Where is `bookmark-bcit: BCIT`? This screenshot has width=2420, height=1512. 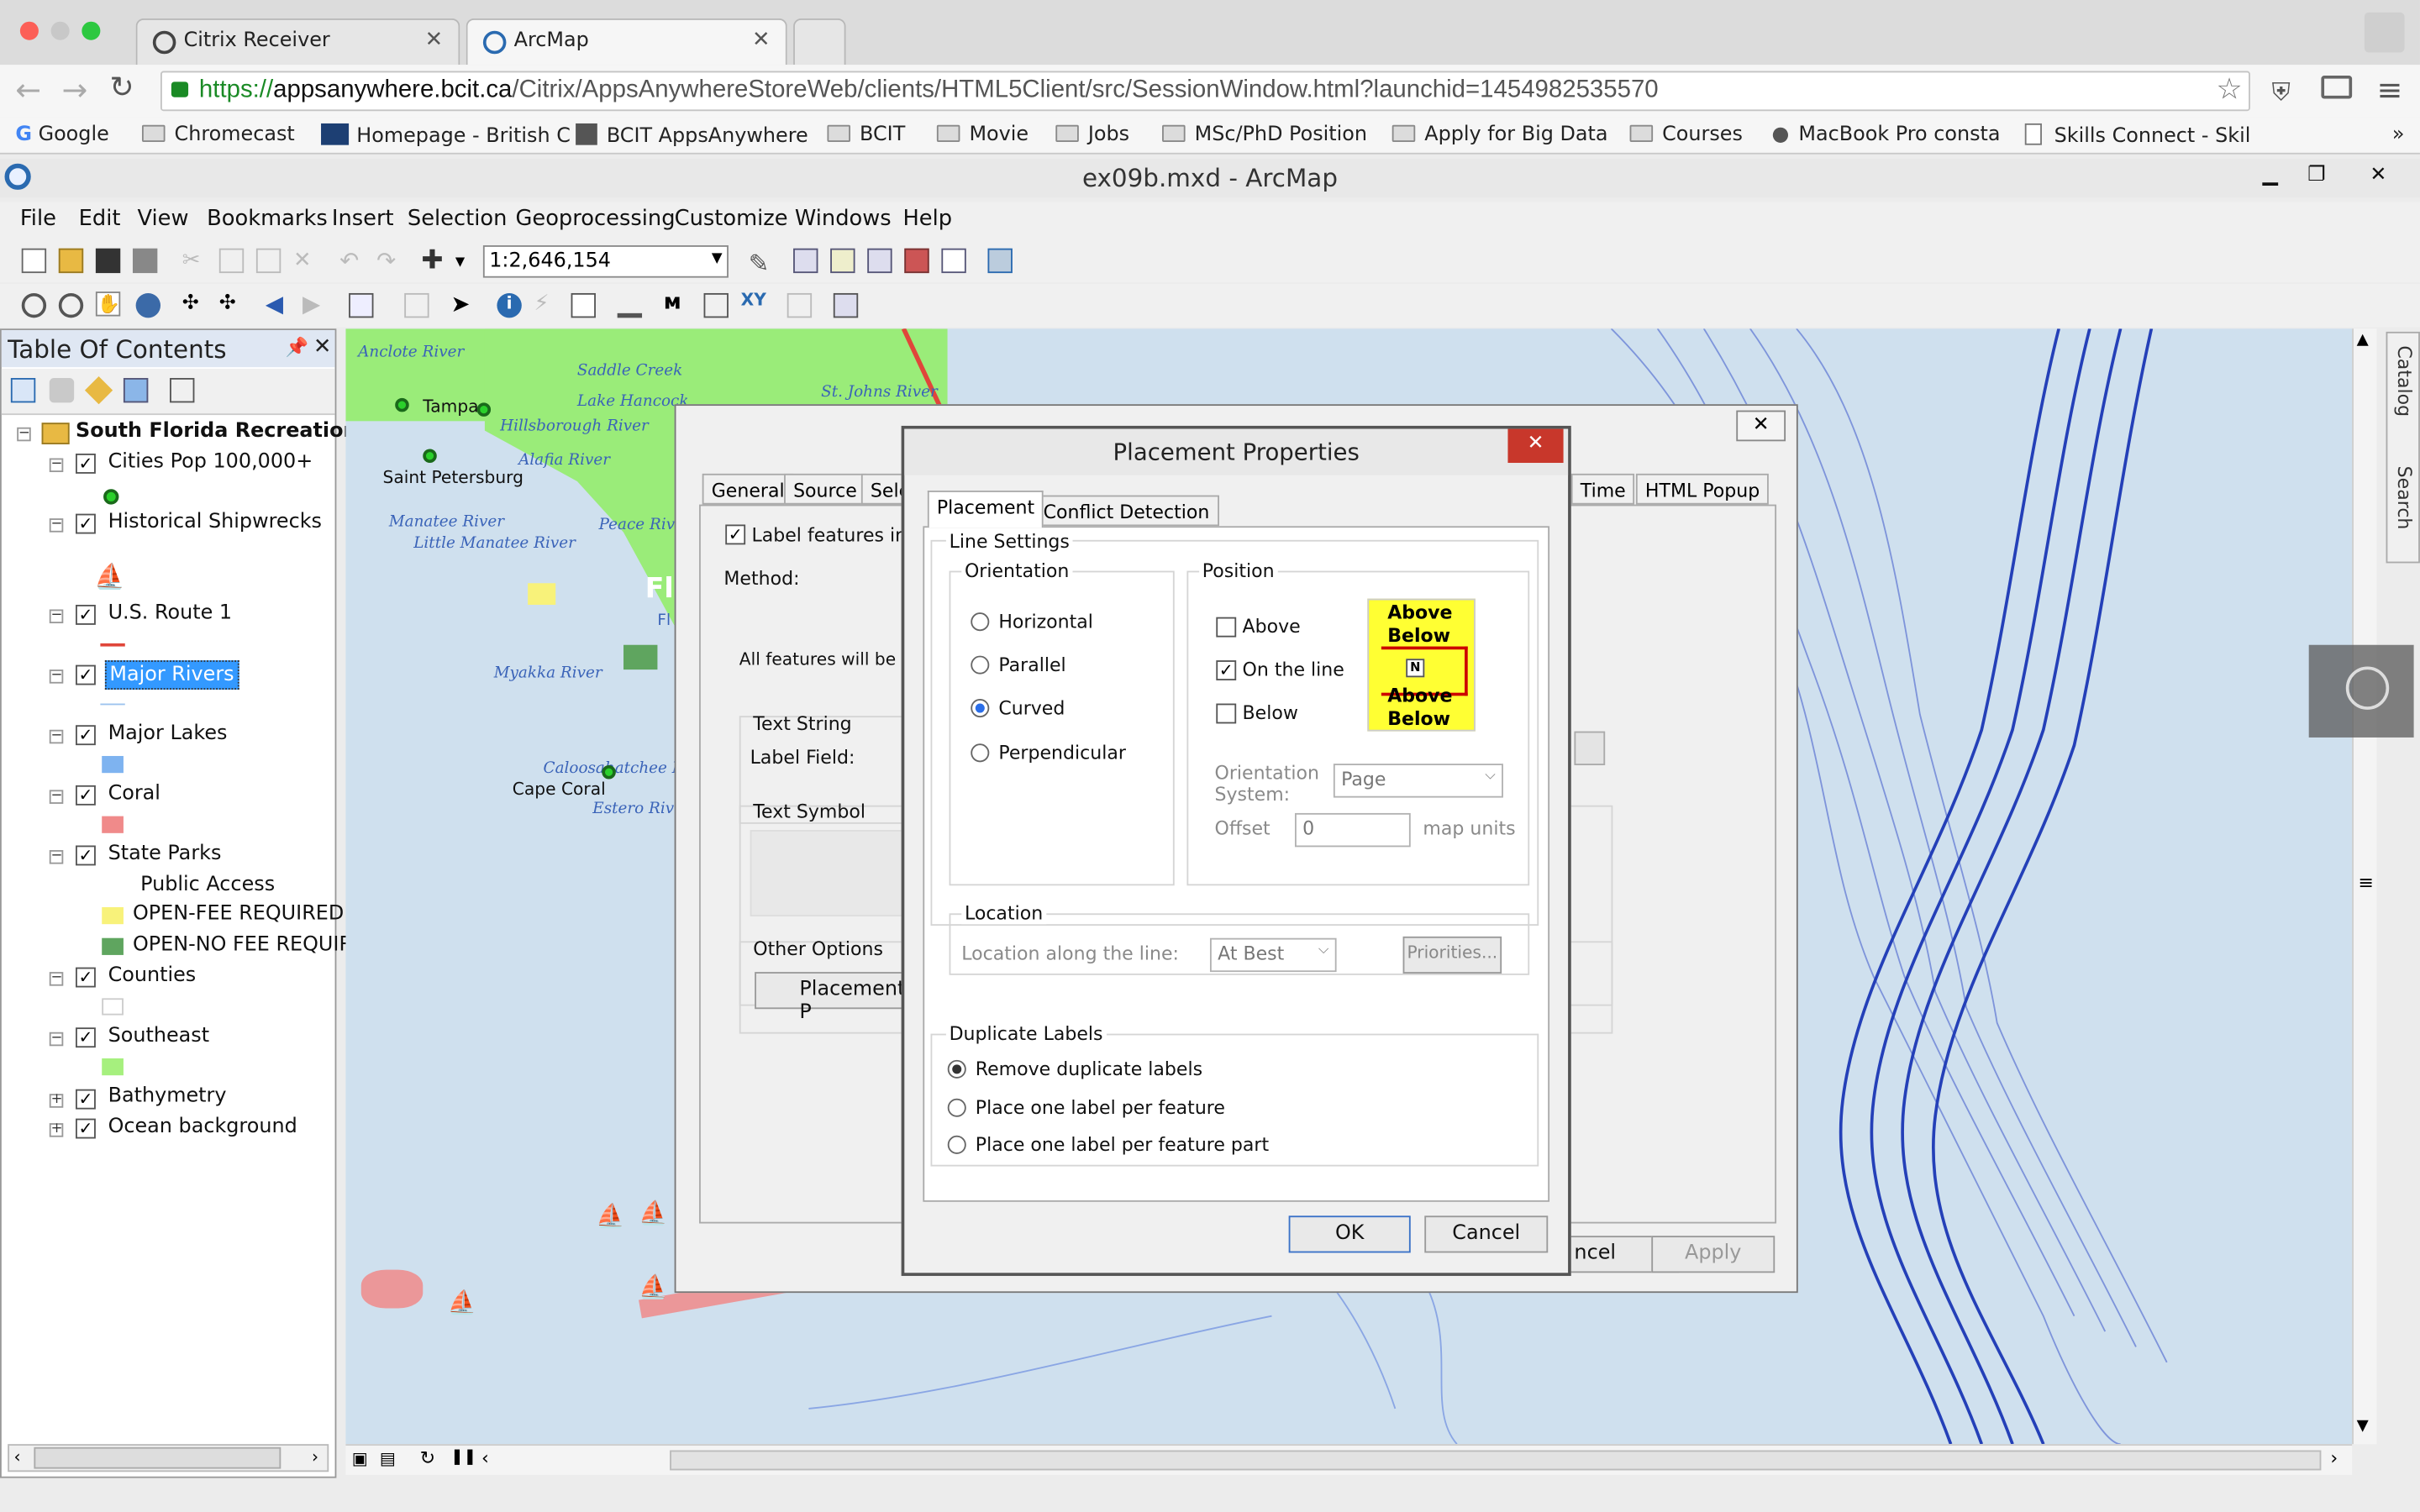 bookmark-bcit: BCIT is located at coordinates (866, 134).